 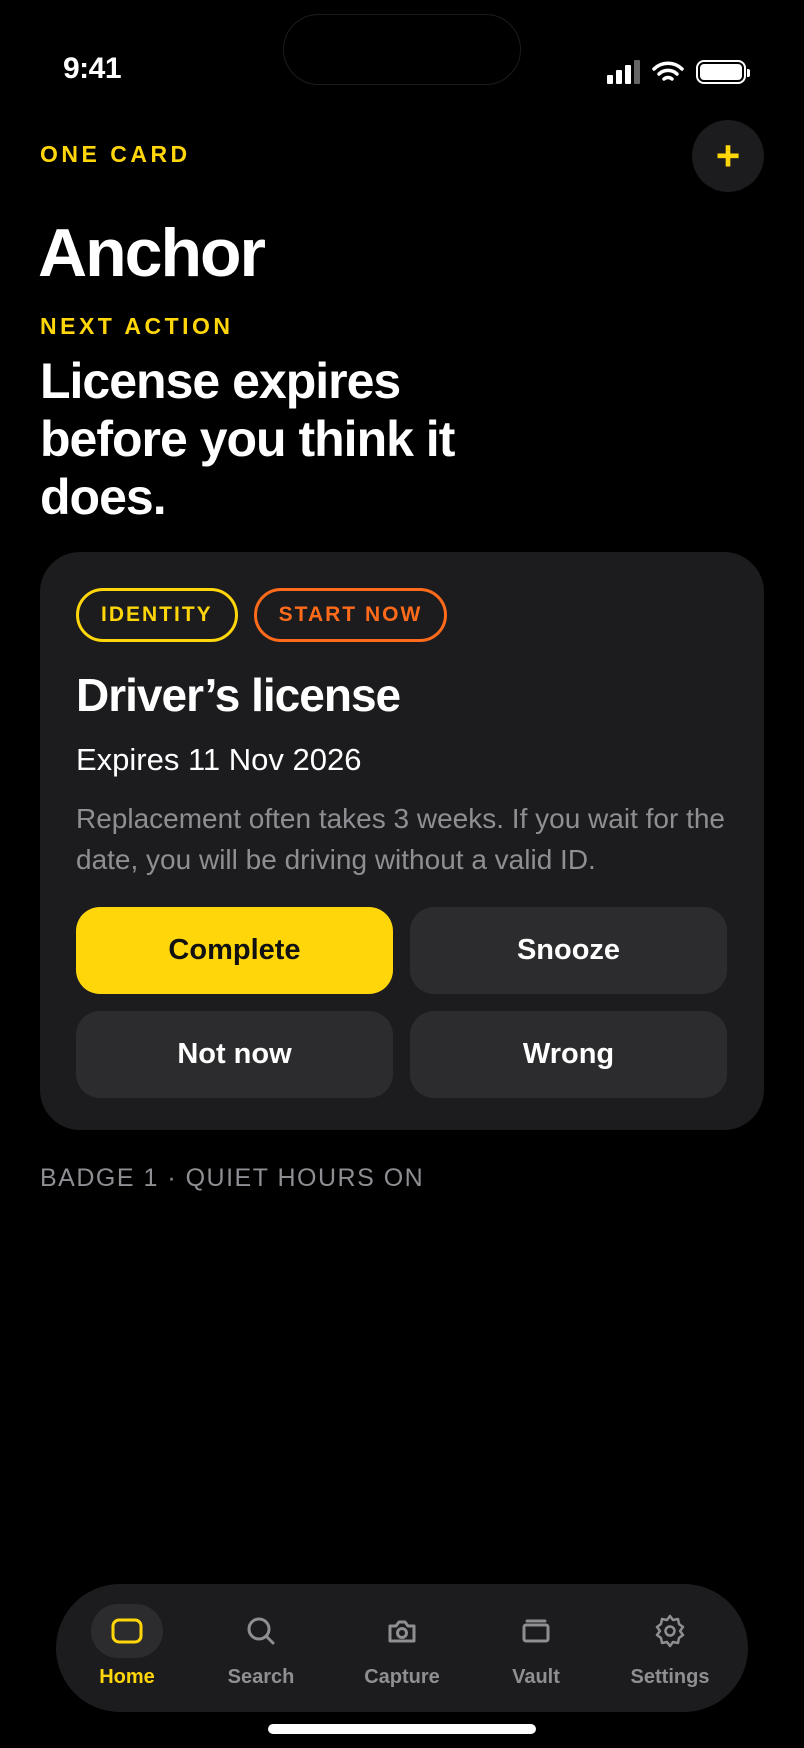 What do you see at coordinates (402, 1729) in the screenshot?
I see `home-indicator` at bounding box center [402, 1729].